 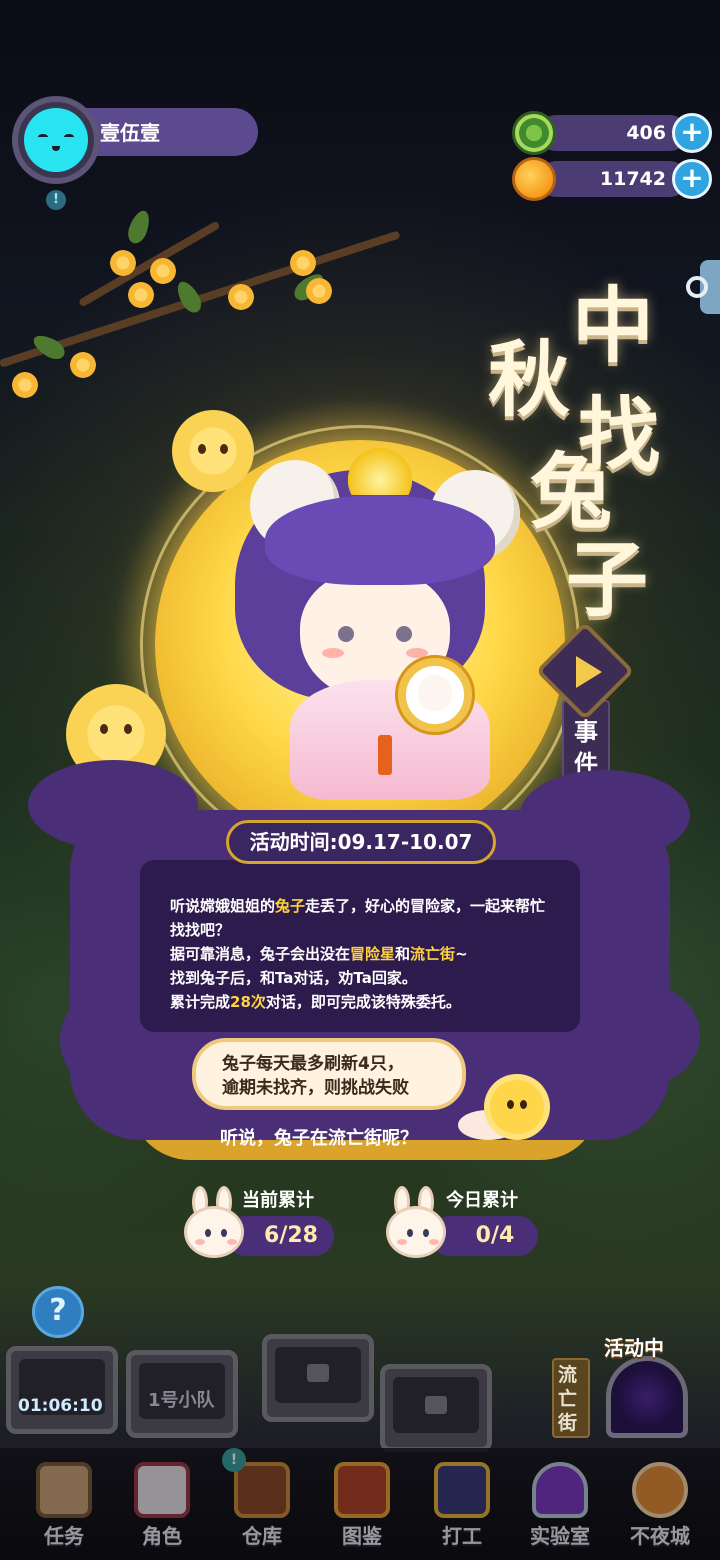 I want to click on clipboard-icon, so click(x=64, y=1490).